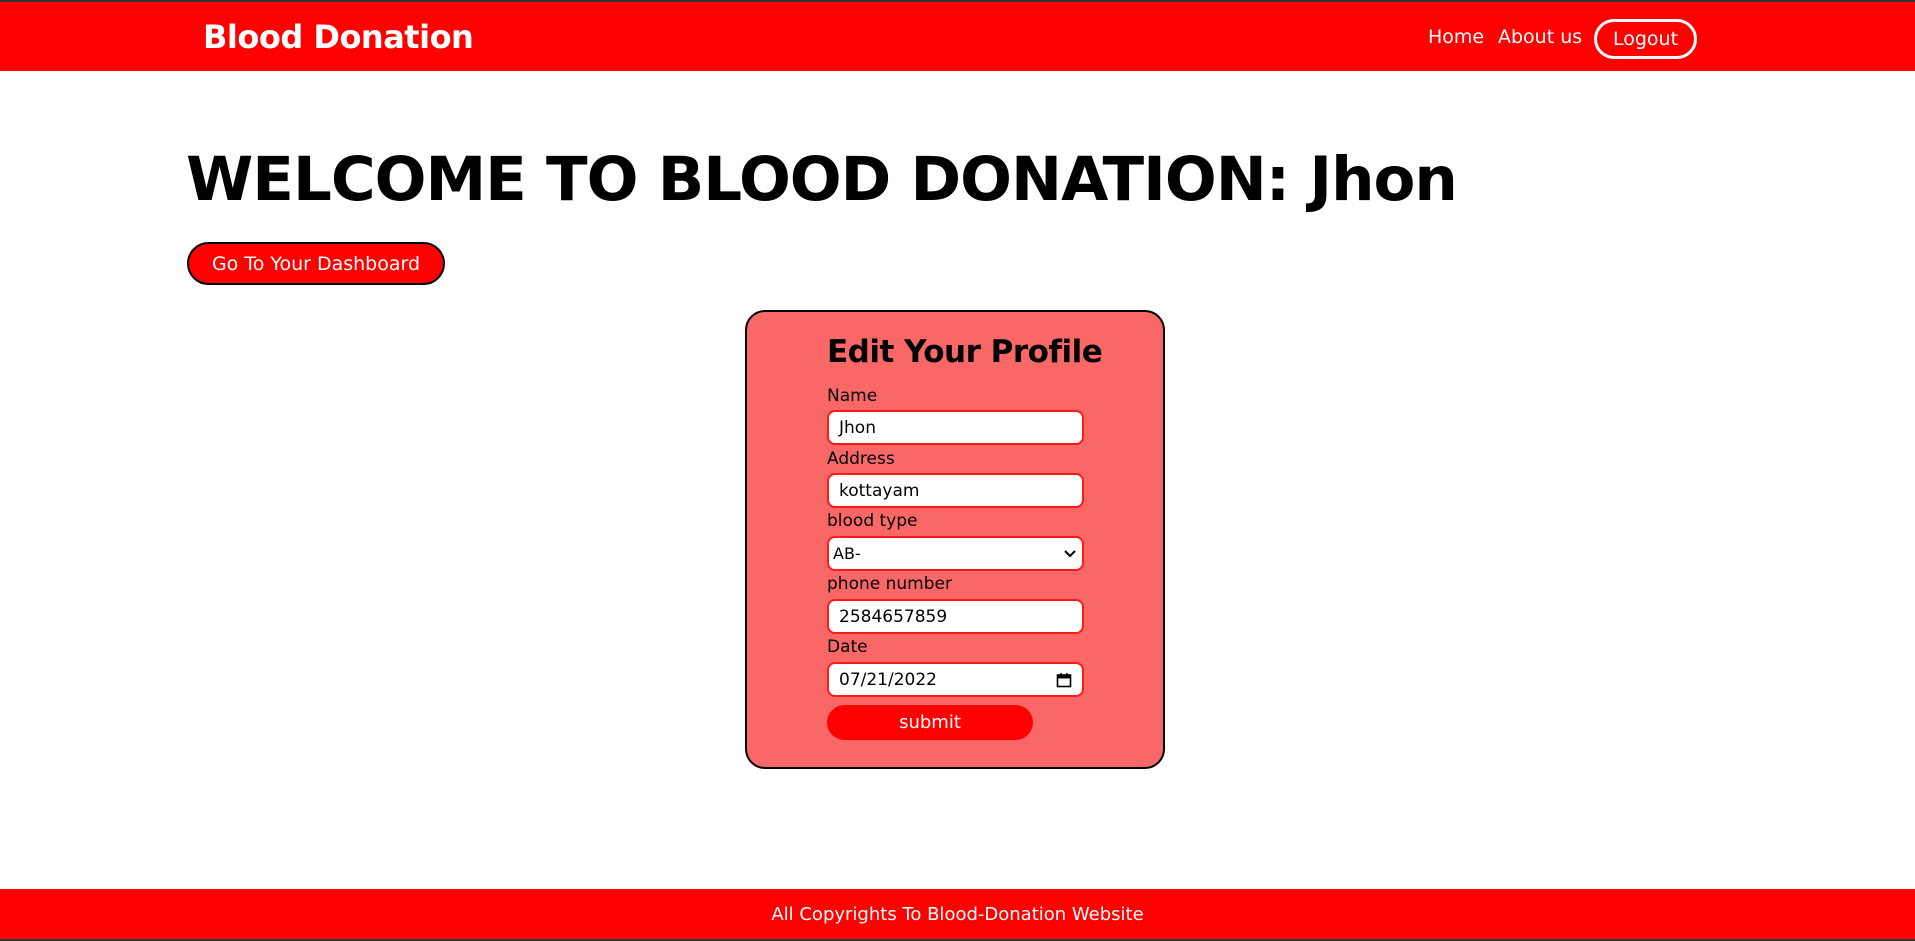  Describe the element at coordinates (316, 263) in the screenshot. I see `dashboard-button: Go To Your Dashboard` at that location.